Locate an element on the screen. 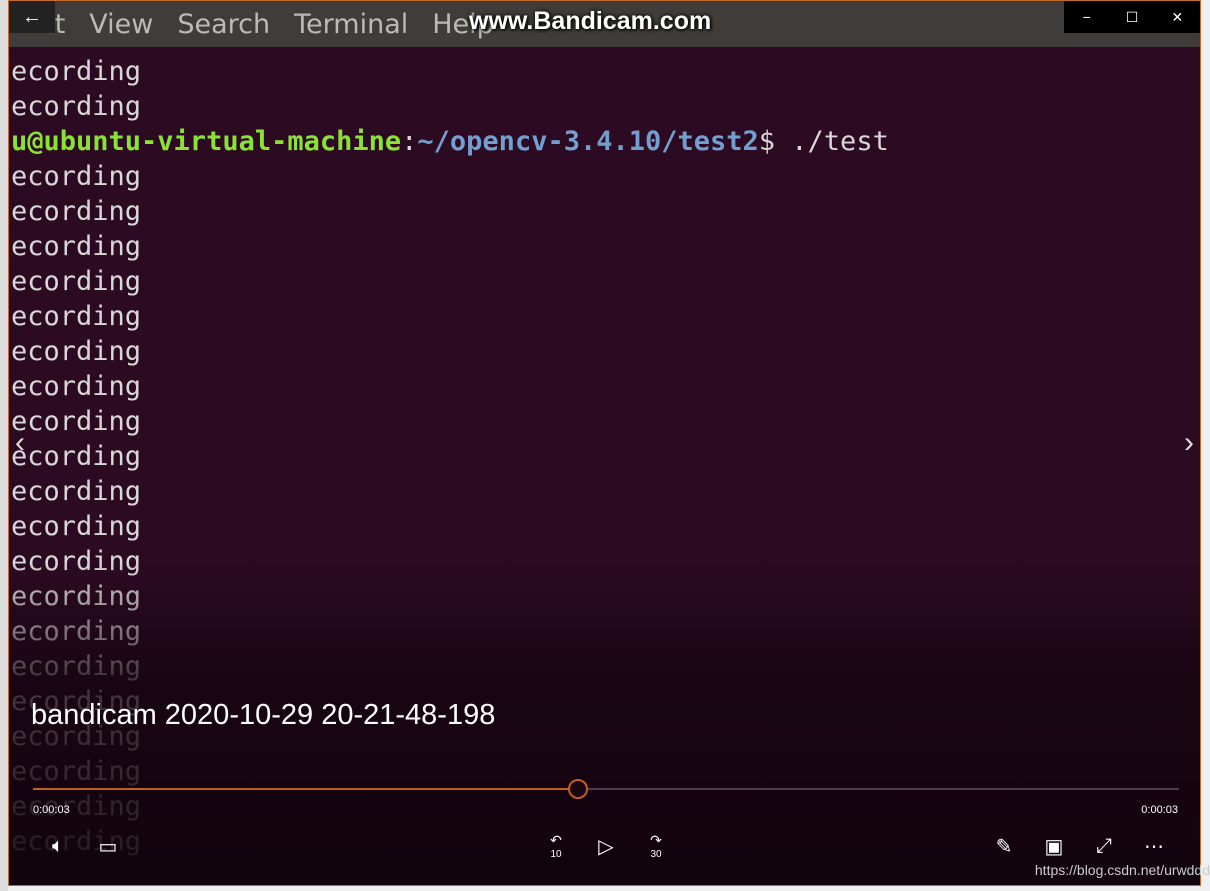 This screenshot has width=1210, height=891. bandicam-watermark: www.Bandicam.com is located at coordinates (590, 21).